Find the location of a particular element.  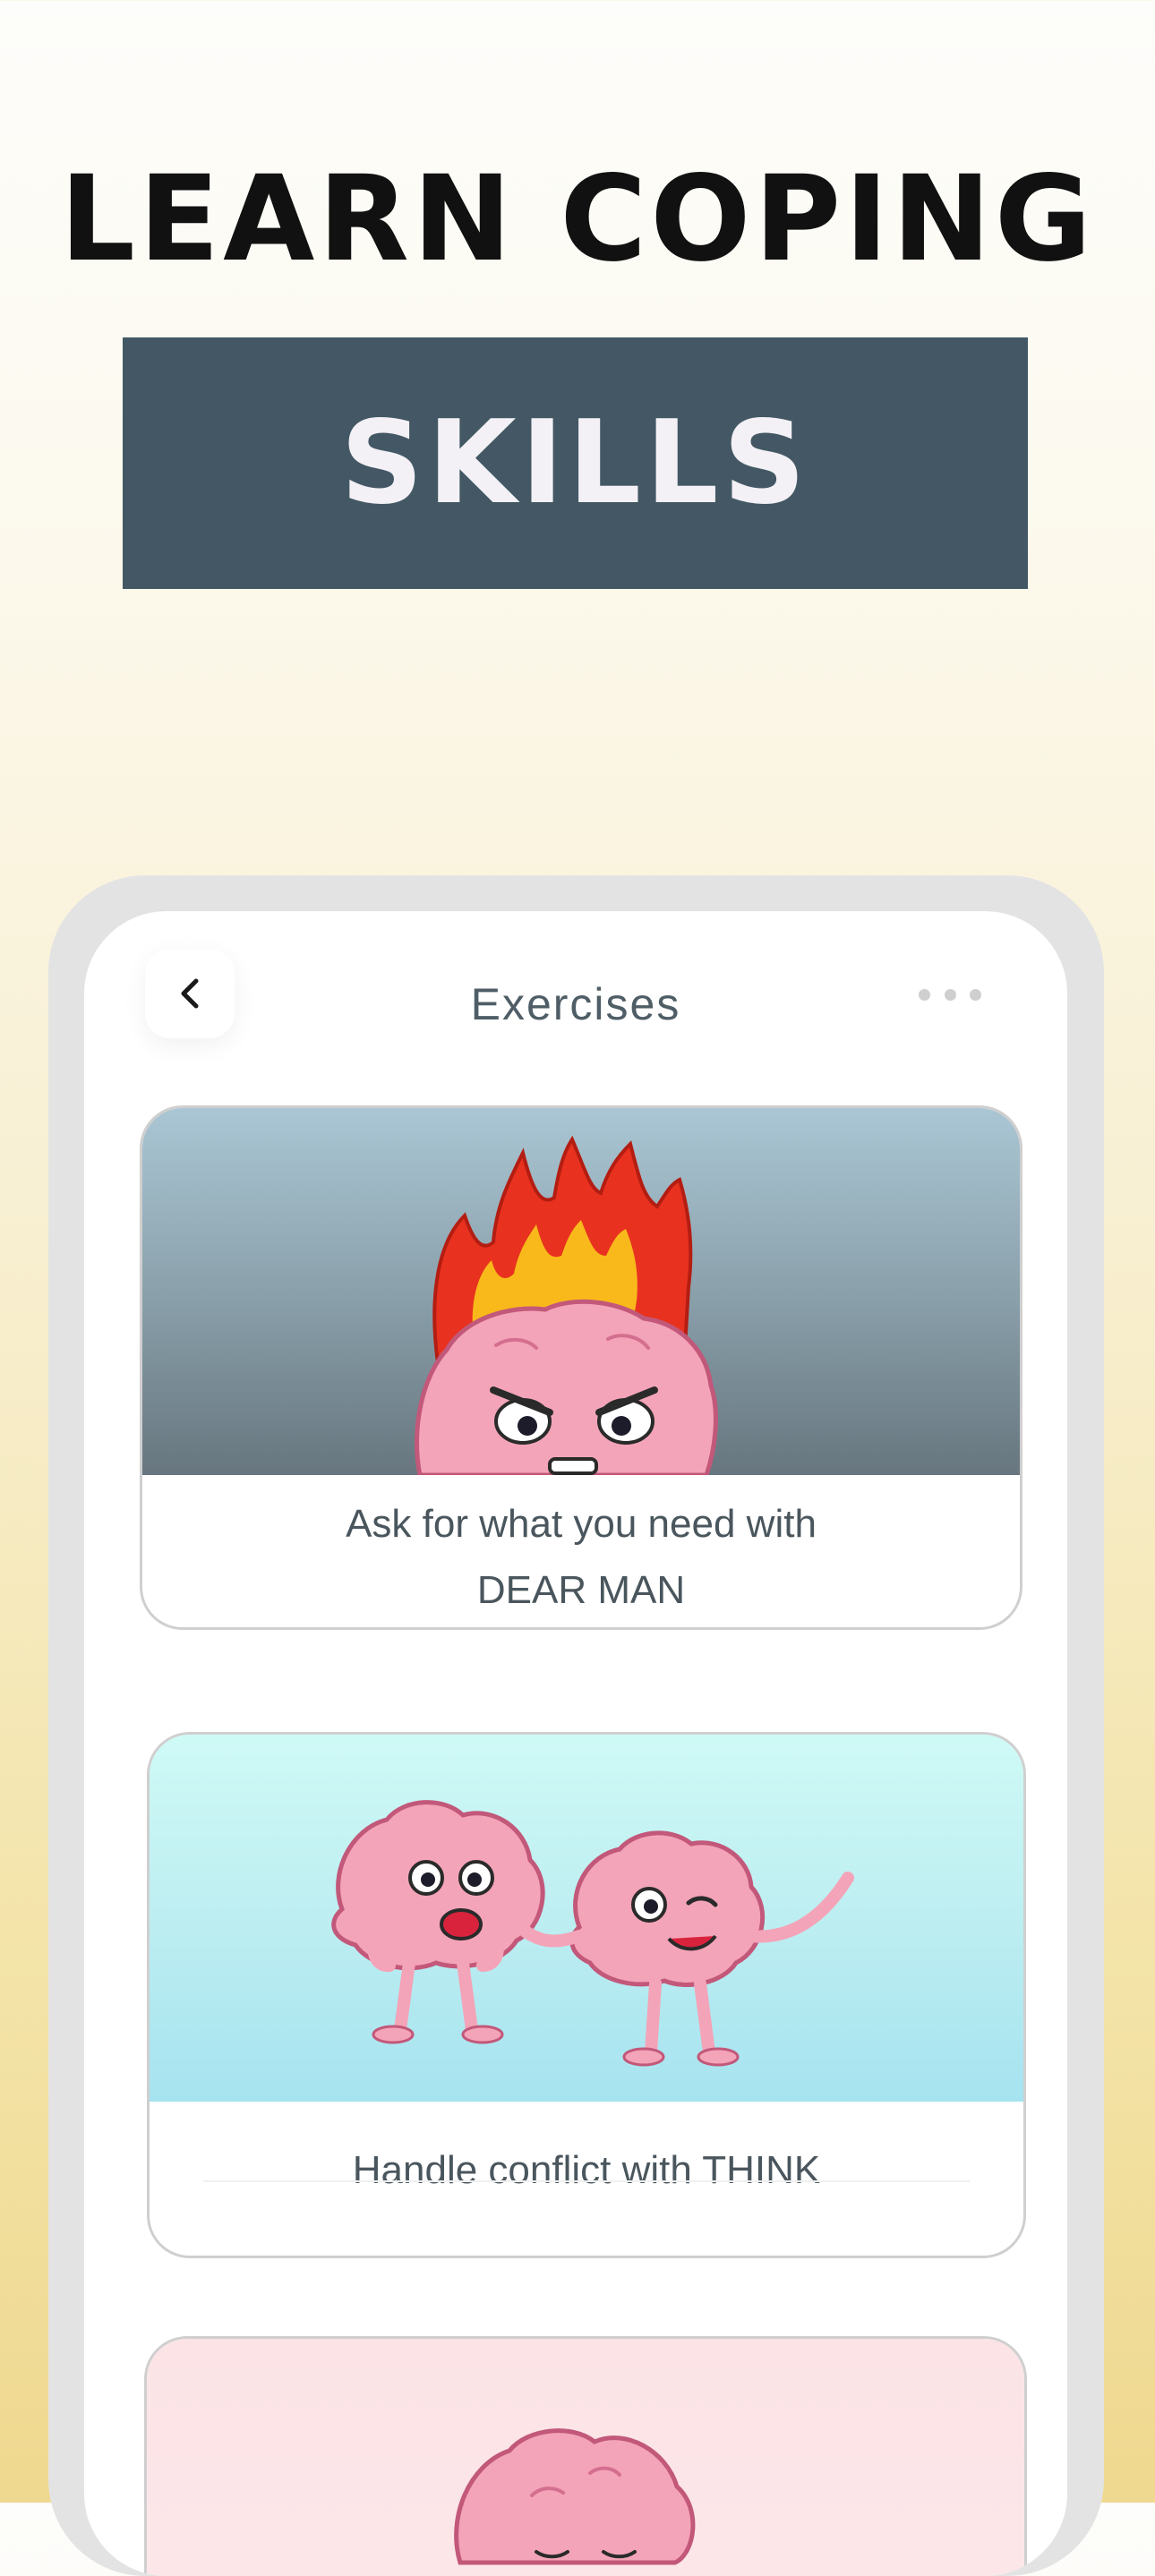

promo-banner: SKILLS is located at coordinates (575, 463).